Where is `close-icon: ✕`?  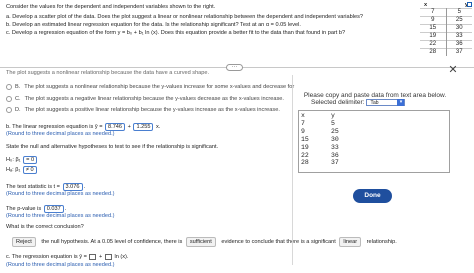 close-icon: ✕ is located at coordinates (453, 70).